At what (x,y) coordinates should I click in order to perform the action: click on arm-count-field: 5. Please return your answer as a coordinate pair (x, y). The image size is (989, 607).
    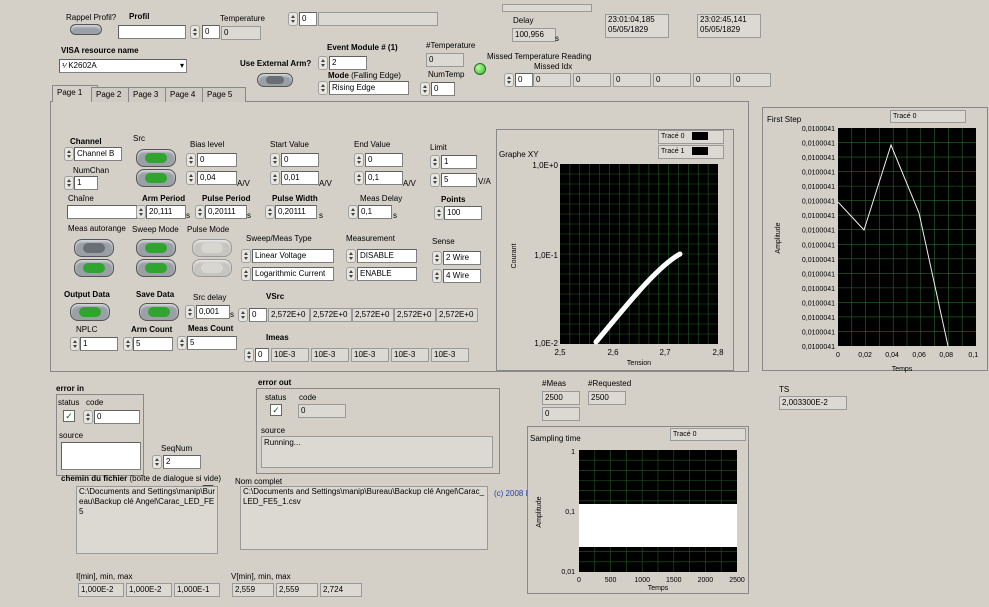
    Looking at the image, I should click on (153, 344).